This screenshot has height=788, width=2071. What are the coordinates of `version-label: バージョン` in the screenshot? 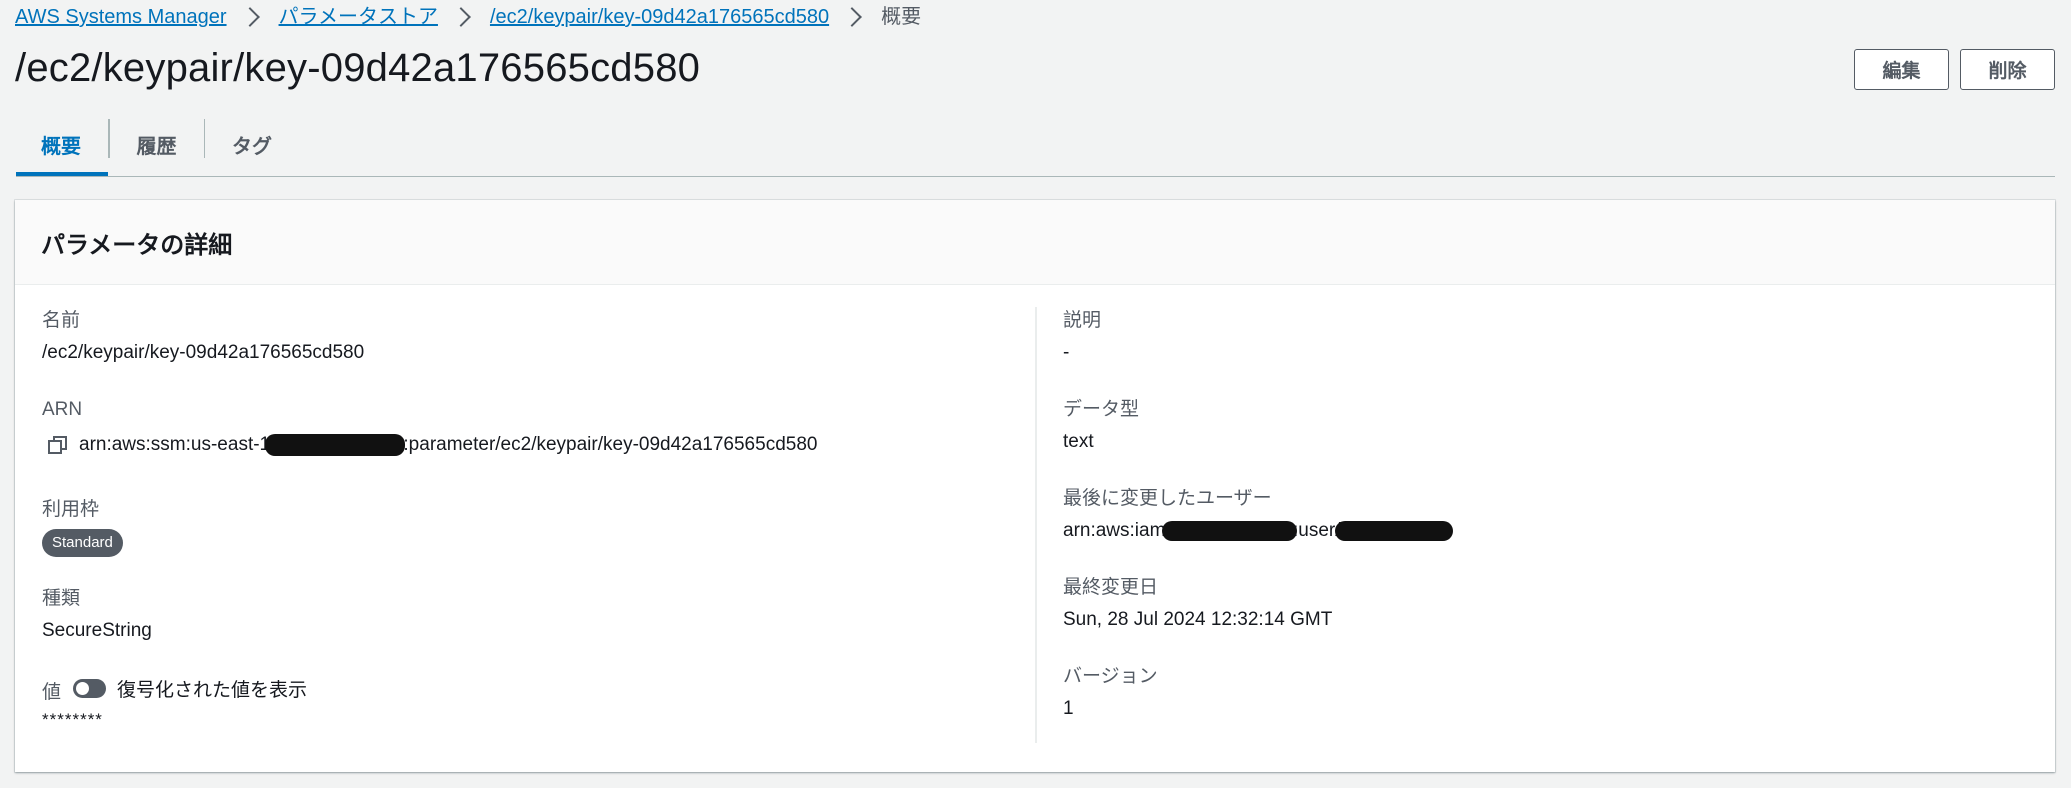 It's located at (1110, 676).